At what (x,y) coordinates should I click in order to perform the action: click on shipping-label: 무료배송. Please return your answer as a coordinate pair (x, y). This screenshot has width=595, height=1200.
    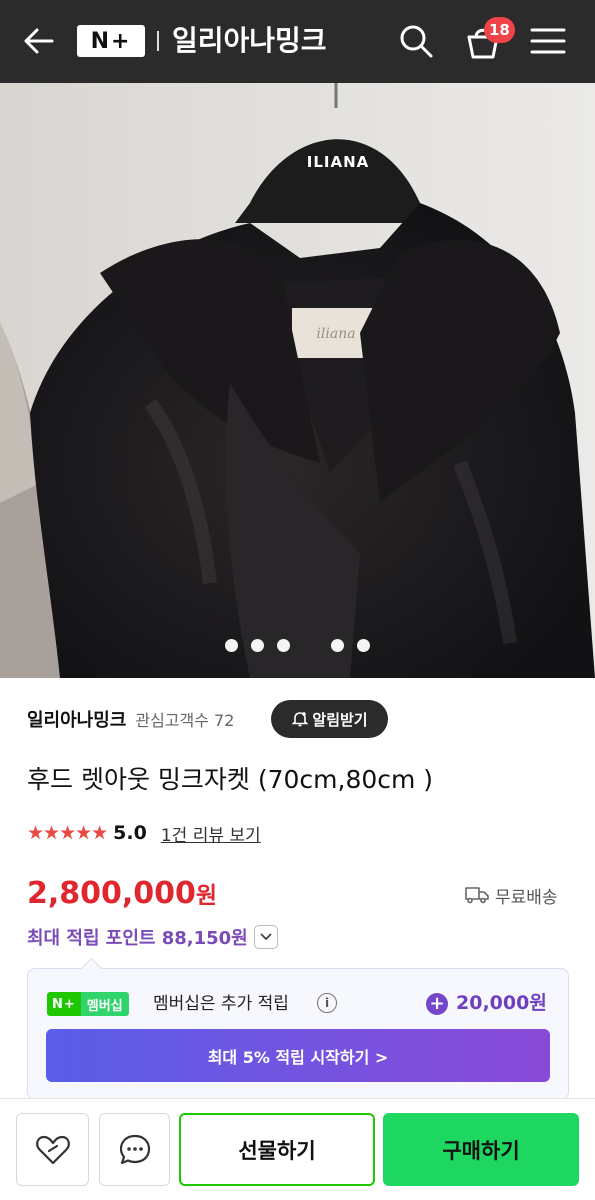
    Looking at the image, I should click on (526, 897).